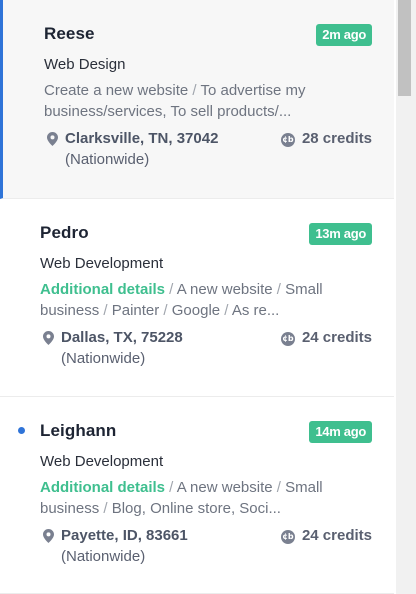 The height and width of the screenshot is (594, 416). Describe the element at coordinates (122, 337) in the screenshot. I see `lead-city: Dallas, TX, 75228` at that location.